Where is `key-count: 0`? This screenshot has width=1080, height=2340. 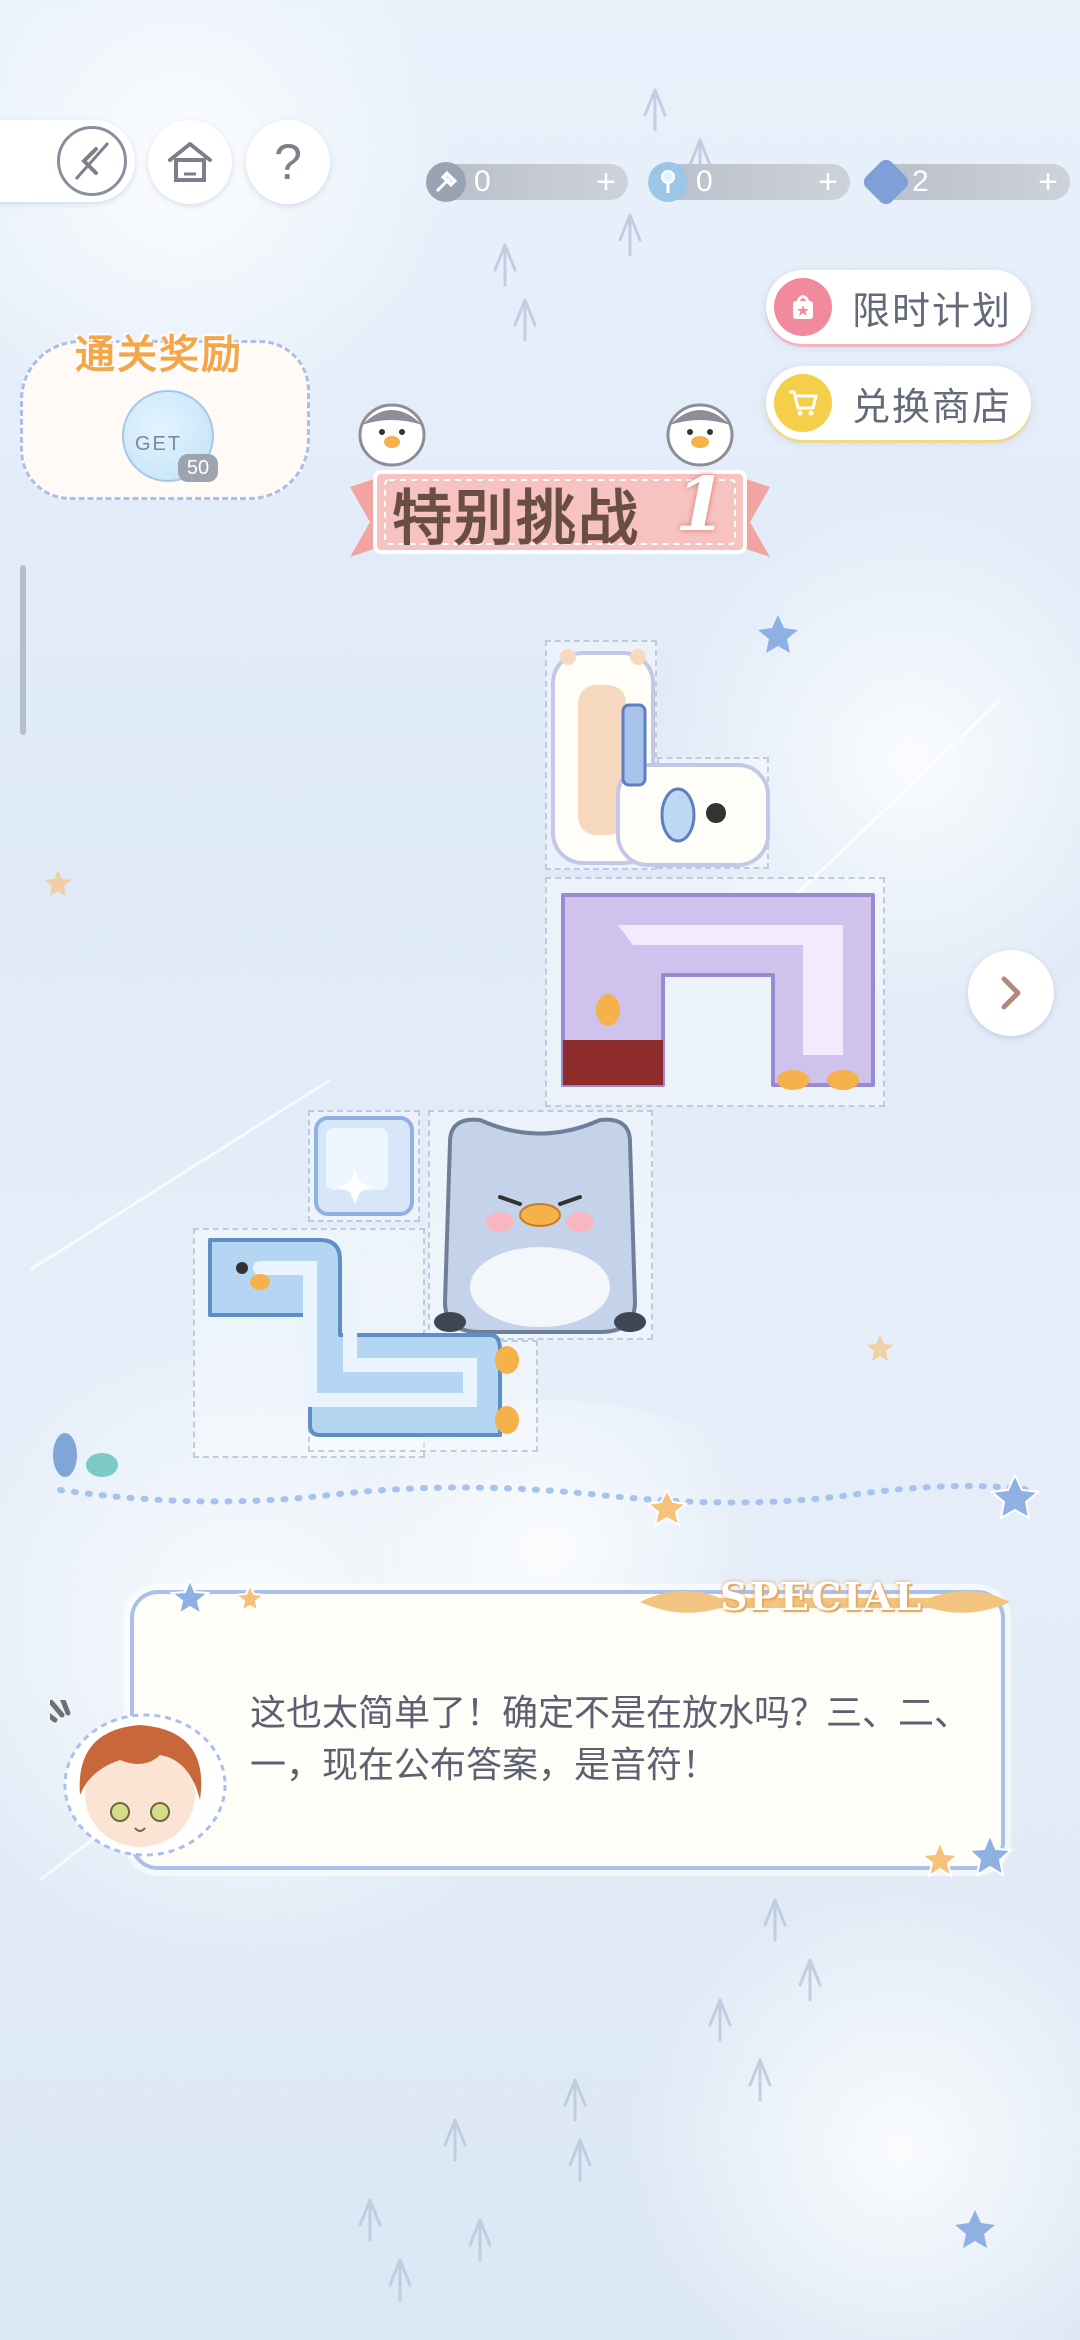
key-count: 0 is located at coordinates (704, 181).